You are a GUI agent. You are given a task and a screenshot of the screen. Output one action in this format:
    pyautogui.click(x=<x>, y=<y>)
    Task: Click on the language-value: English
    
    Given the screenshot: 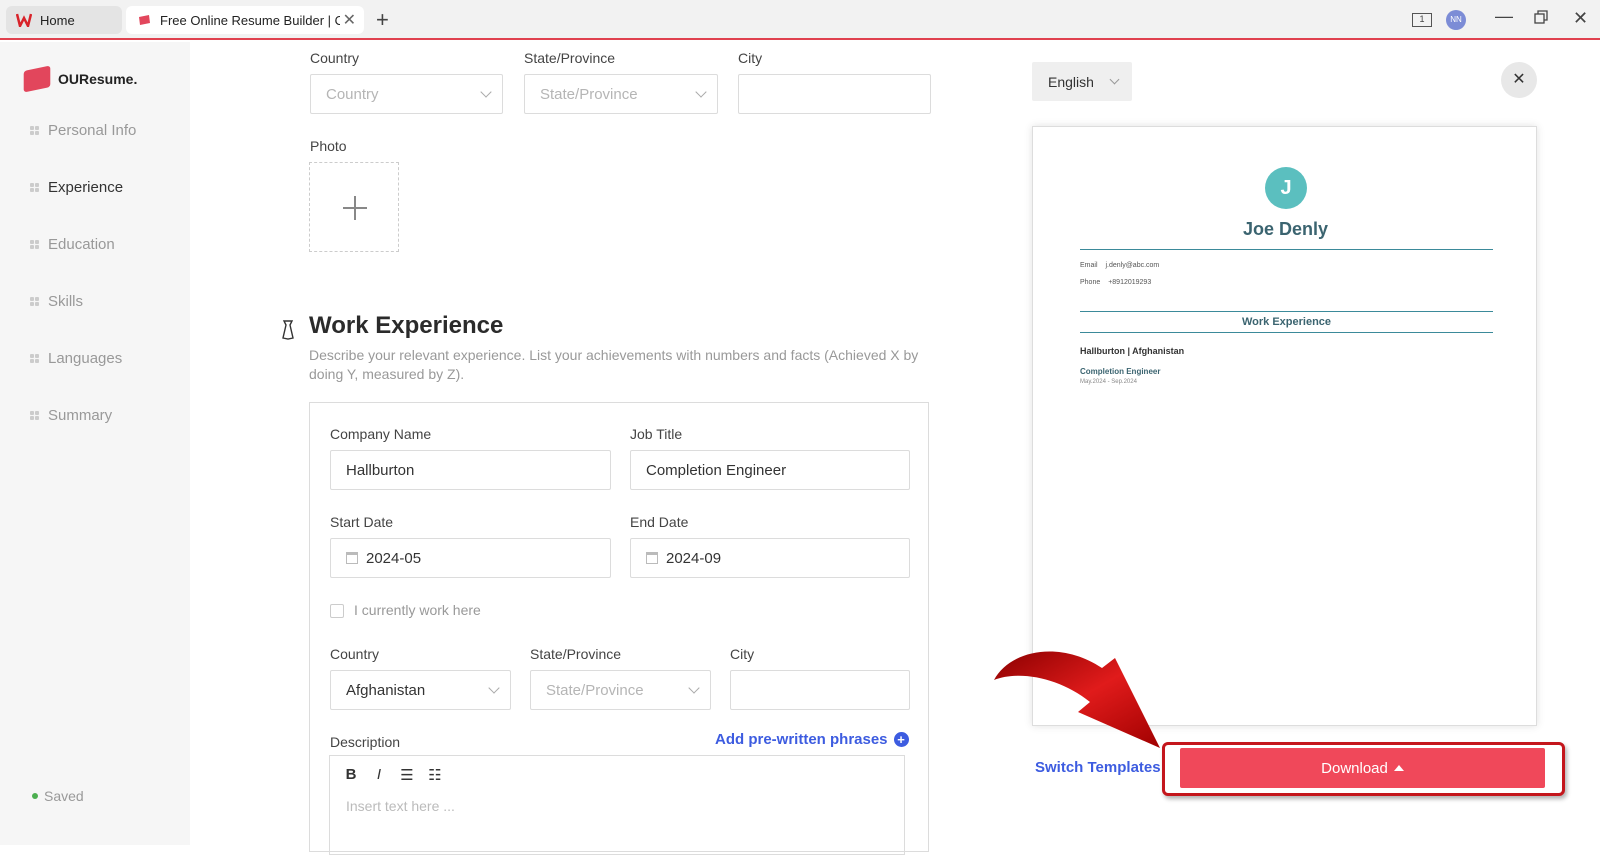 What is the action you would take?
    pyautogui.click(x=1071, y=81)
    